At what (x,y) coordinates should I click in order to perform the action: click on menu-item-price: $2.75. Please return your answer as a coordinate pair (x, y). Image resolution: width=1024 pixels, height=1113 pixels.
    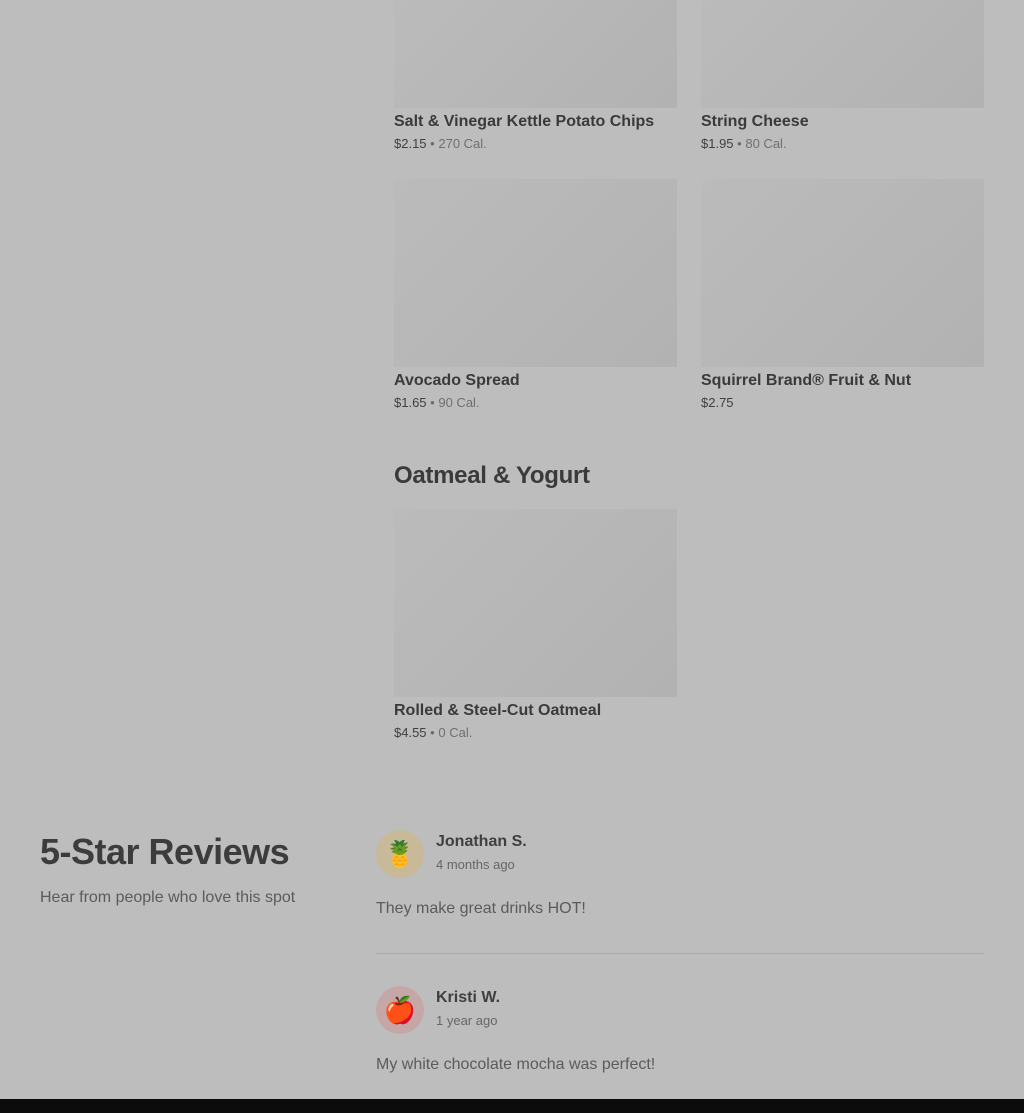
    Looking at the image, I should click on (717, 402).